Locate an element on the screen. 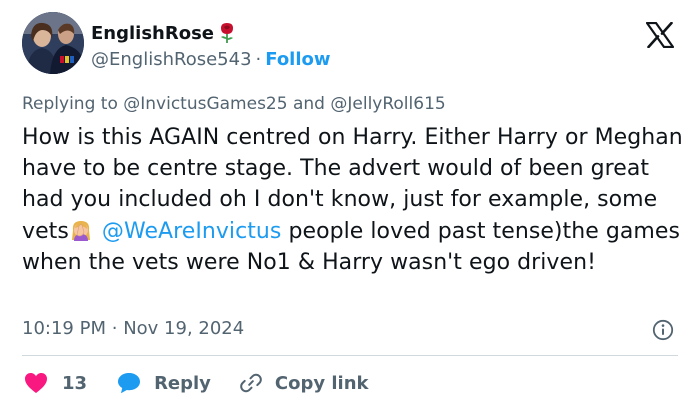 The height and width of the screenshot is (410, 700). user-avatar is located at coordinates (53, 43).